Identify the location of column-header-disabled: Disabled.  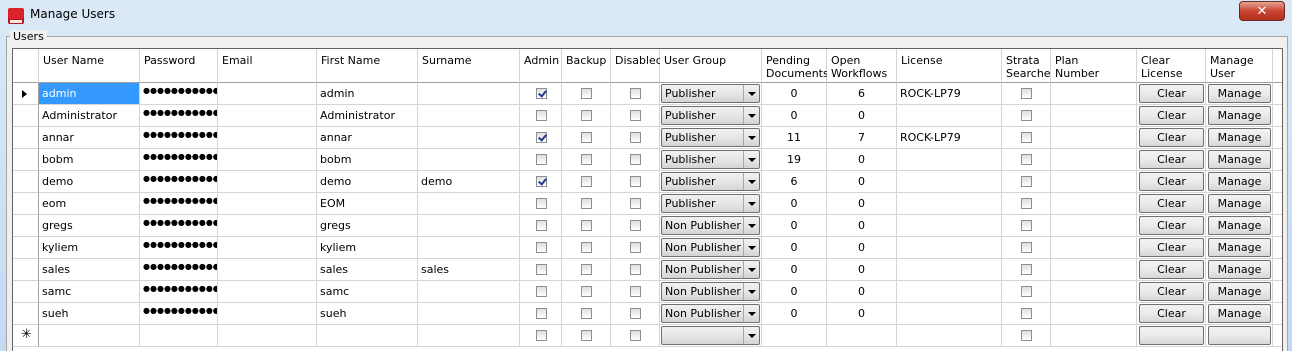
(637, 66).